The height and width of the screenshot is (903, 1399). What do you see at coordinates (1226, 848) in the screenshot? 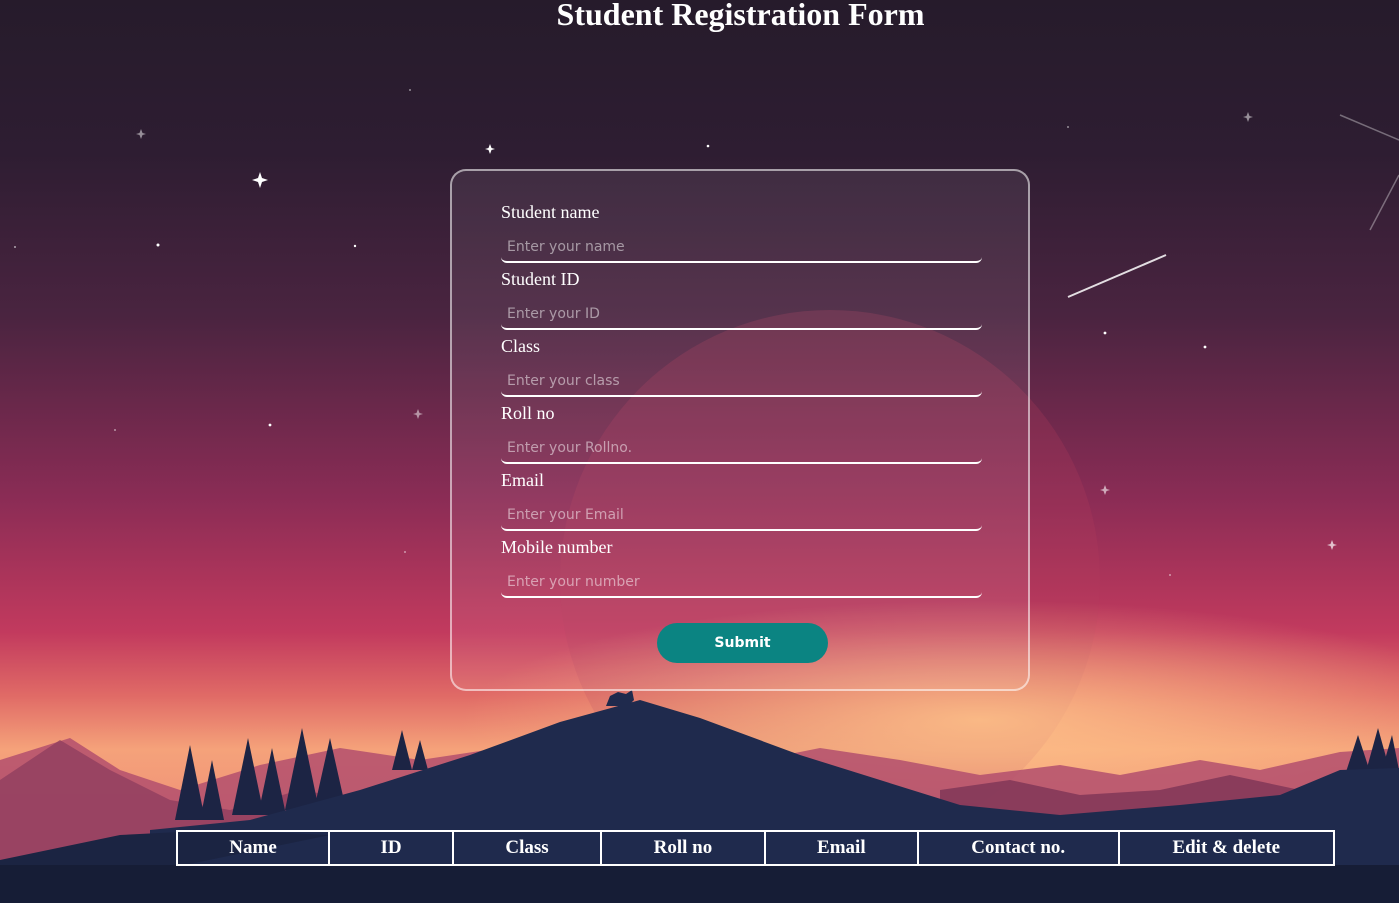
I see `column-header-edit-delete: Edit & delete` at bounding box center [1226, 848].